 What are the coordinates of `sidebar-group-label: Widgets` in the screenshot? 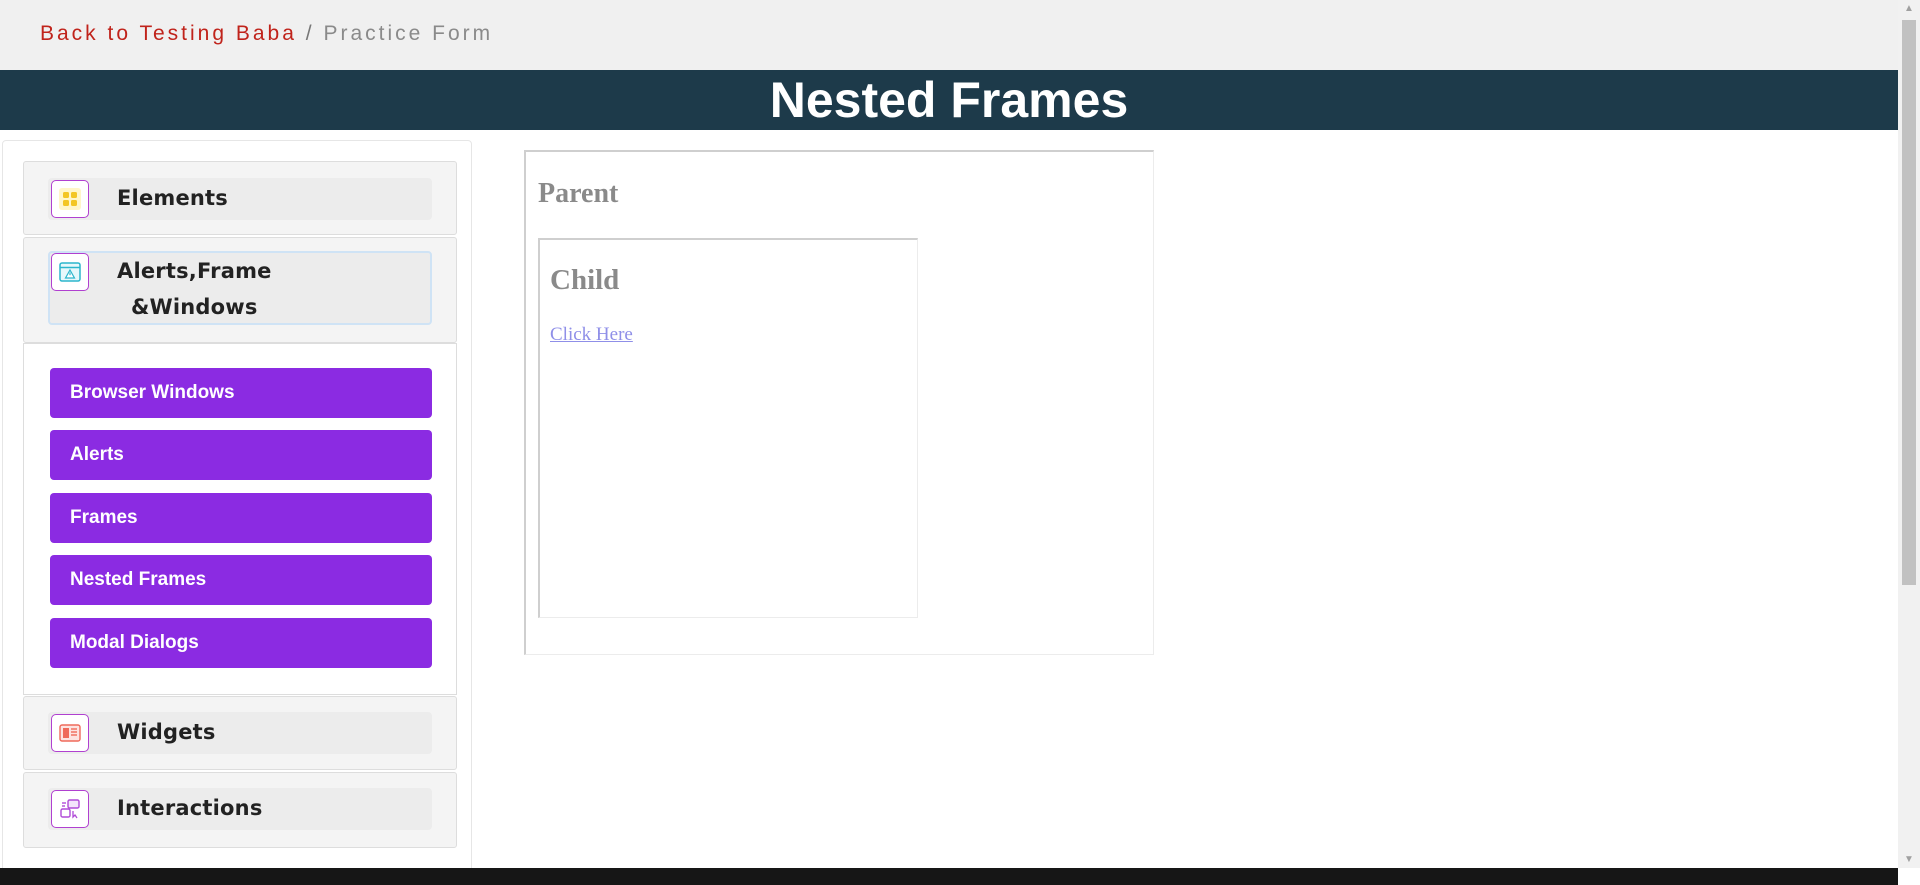 It's located at (166, 732).